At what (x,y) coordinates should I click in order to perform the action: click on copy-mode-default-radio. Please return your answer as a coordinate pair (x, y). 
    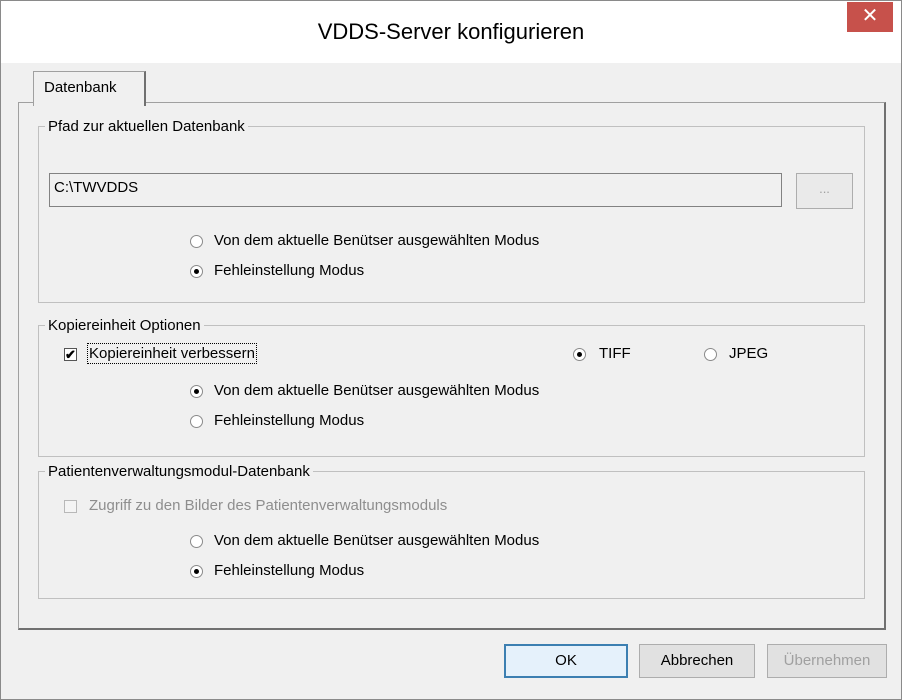
    Looking at the image, I should click on (196, 421).